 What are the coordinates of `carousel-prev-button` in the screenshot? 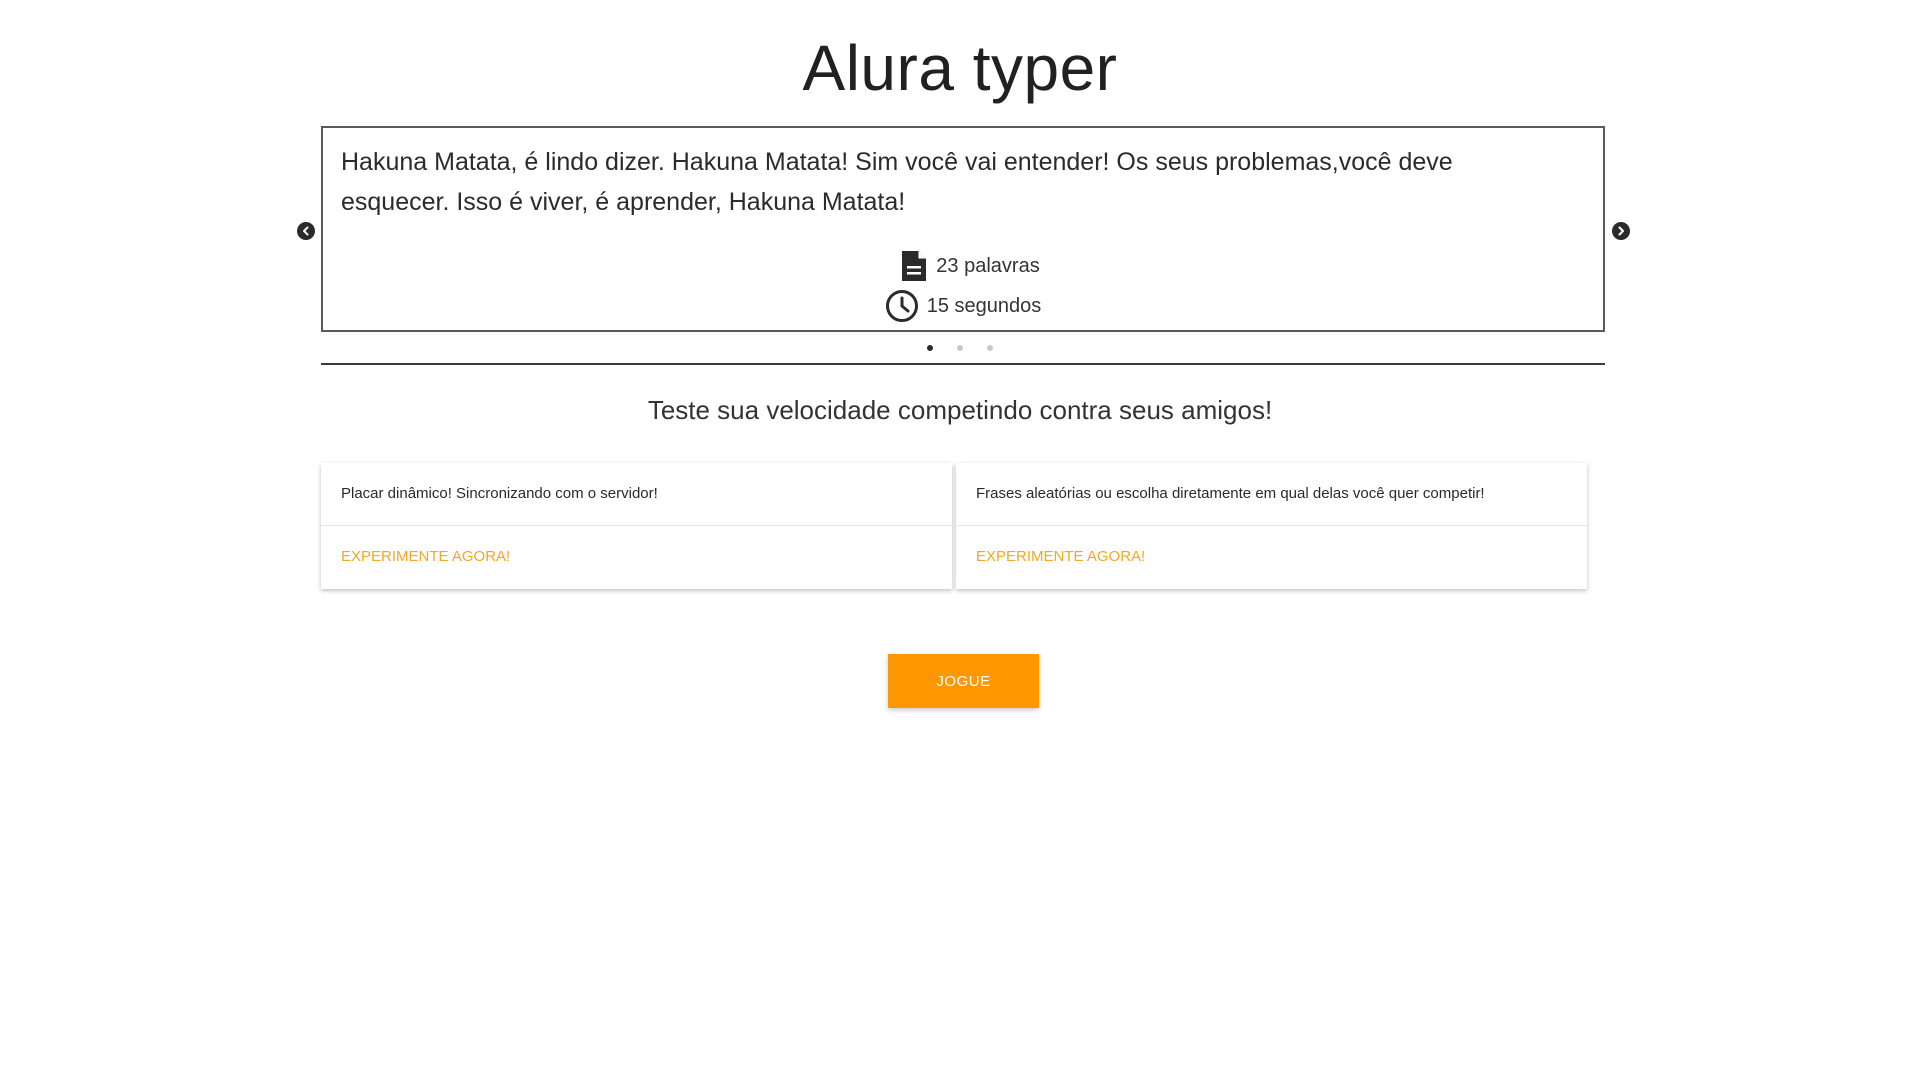 It's located at (306, 231).